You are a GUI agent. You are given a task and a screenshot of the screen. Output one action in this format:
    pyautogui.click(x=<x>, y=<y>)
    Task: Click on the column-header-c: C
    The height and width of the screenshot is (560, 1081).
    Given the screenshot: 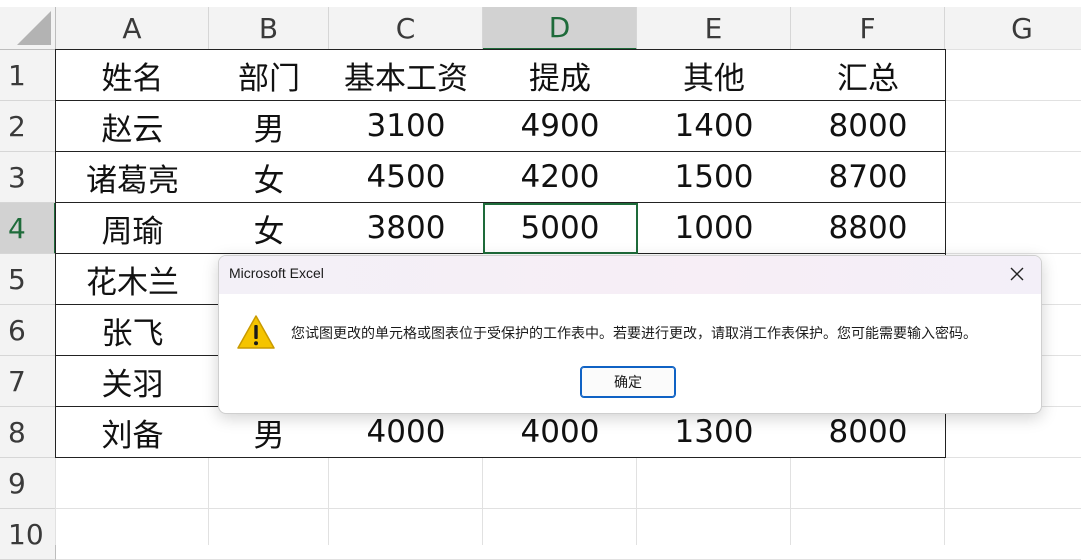 What is the action you would take?
    pyautogui.click(x=406, y=28)
    